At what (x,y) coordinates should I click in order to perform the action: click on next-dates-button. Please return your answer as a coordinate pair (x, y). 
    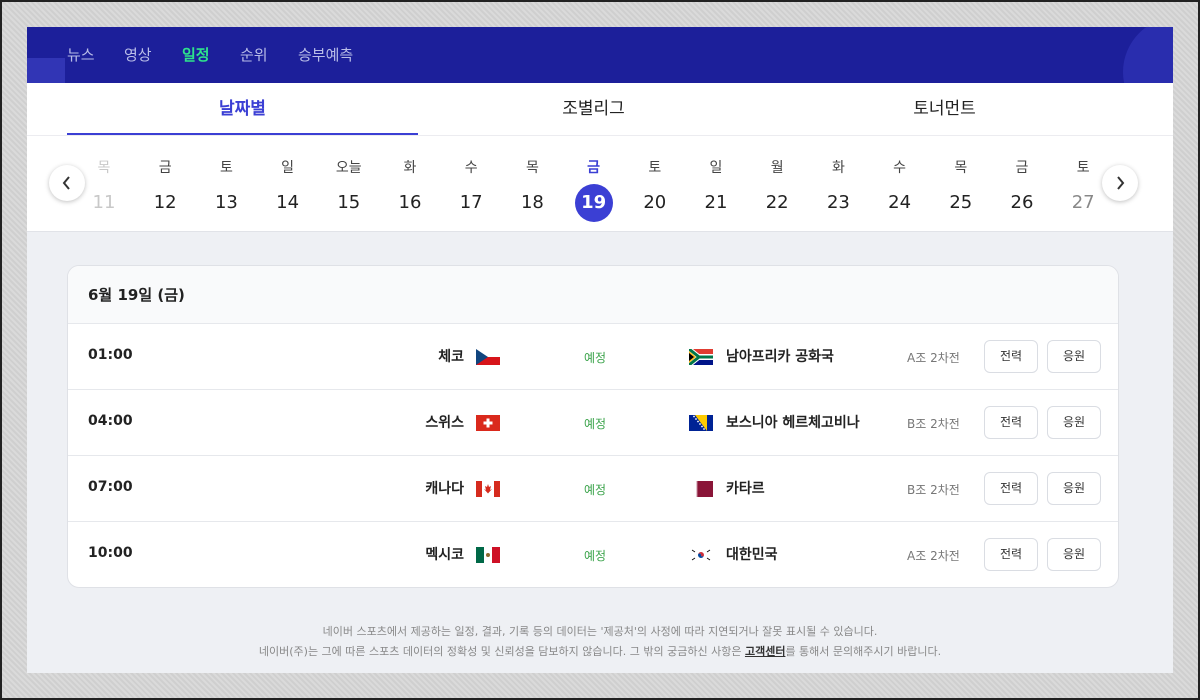
    Looking at the image, I should click on (1120, 183).